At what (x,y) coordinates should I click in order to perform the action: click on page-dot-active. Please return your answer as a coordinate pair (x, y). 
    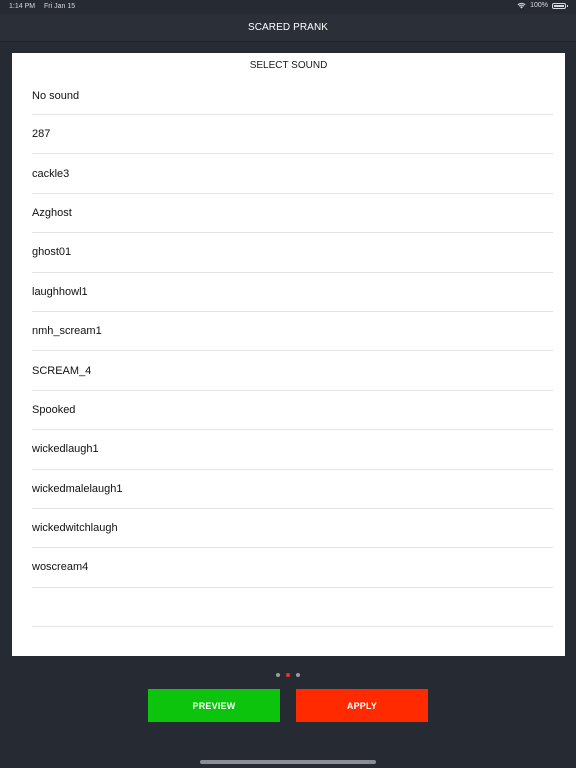
    Looking at the image, I should click on (288, 675).